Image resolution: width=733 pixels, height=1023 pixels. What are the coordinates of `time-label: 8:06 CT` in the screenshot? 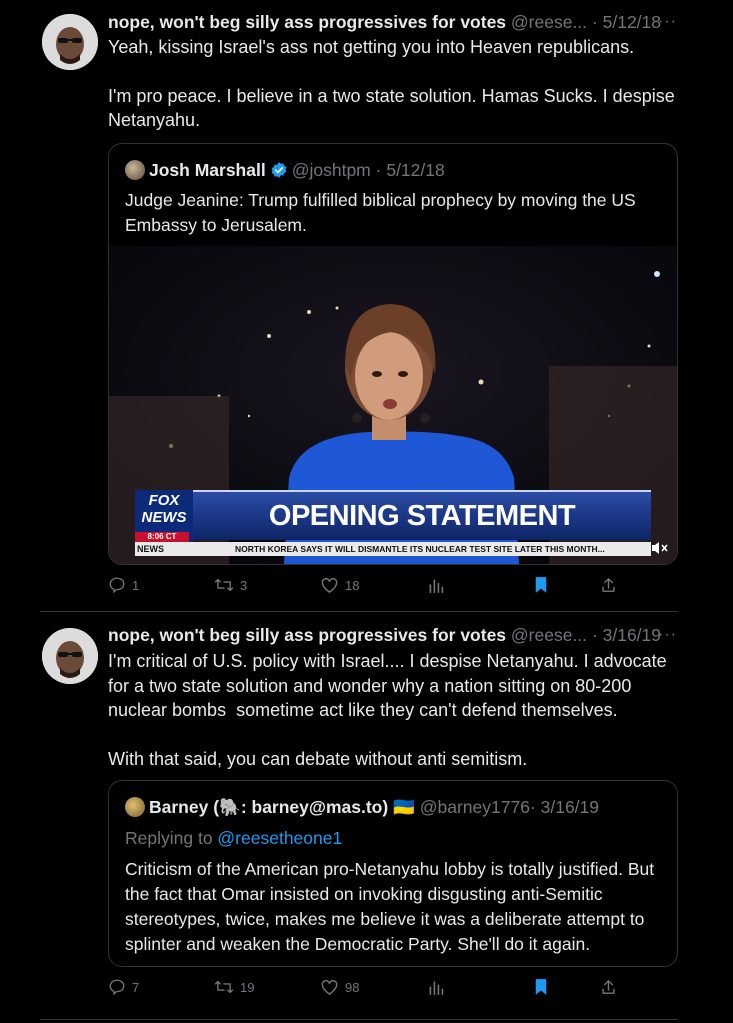 It's located at (162, 536).